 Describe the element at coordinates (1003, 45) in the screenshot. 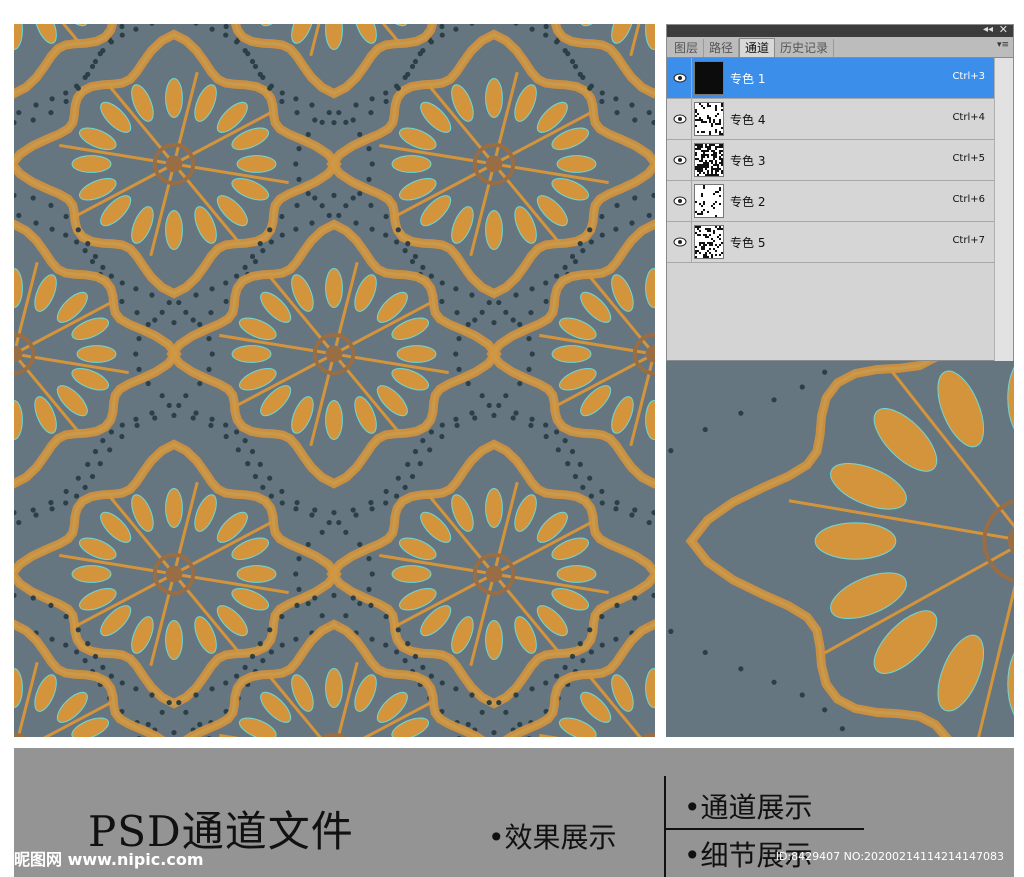

I see `panel-menu-icon: ▾≡` at that location.